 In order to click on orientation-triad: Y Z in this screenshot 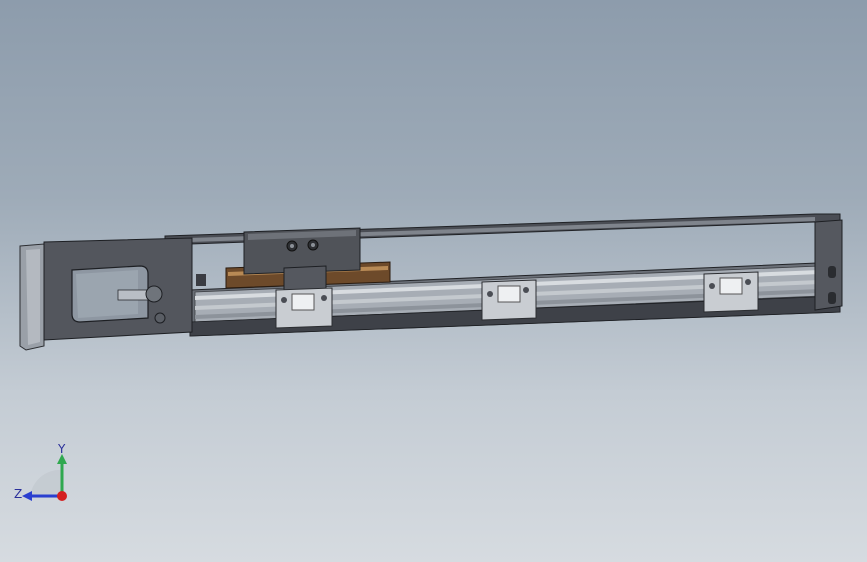, I will do `click(45, 475)`.